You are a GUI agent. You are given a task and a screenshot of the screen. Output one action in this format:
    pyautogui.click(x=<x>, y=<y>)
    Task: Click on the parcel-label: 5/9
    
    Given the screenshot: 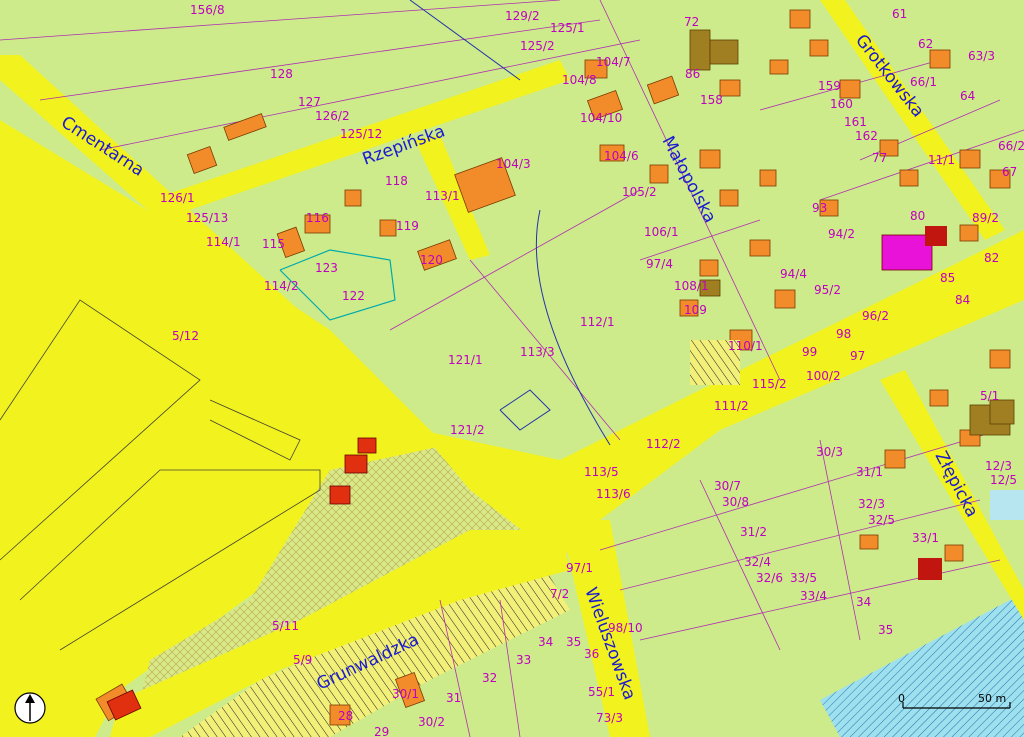 What is the action you would take?
    pyautogui.click(x=302, y=660)
    